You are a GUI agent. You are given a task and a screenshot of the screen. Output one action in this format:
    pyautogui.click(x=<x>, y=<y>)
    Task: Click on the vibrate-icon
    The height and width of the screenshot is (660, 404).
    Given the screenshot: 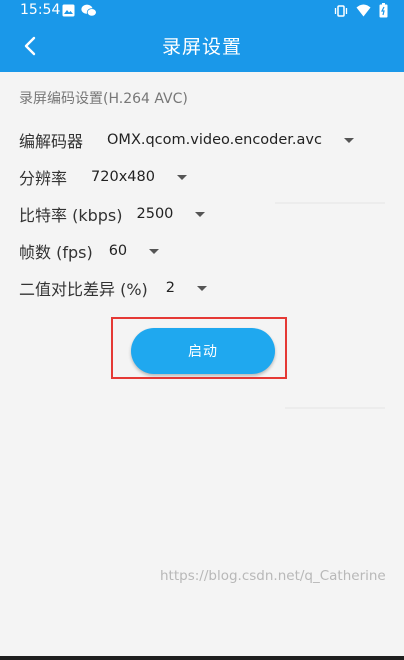 What is the action you would take?
    pyautogui.click(x=341, y=13)
    